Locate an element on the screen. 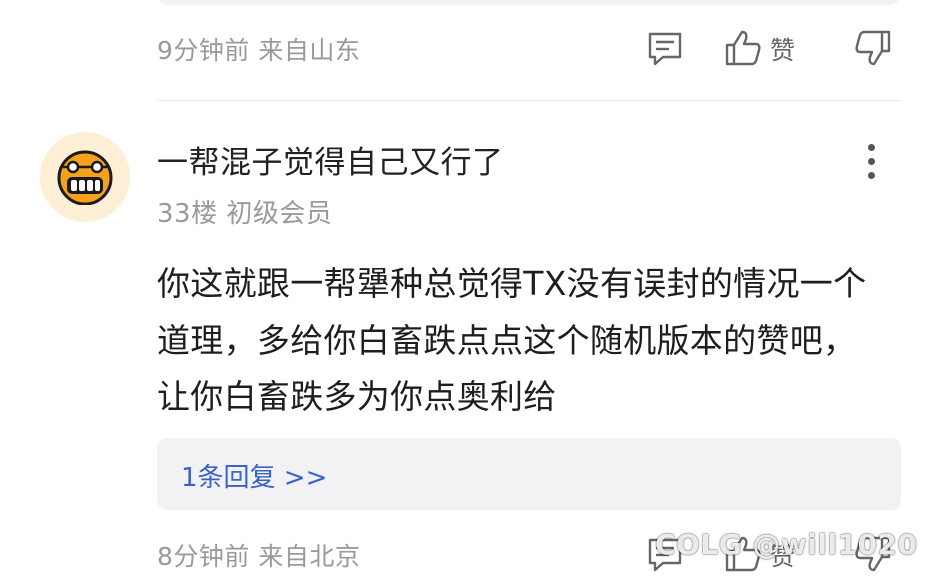  floor-number: 33楼 is located at coordinates (187, 214).